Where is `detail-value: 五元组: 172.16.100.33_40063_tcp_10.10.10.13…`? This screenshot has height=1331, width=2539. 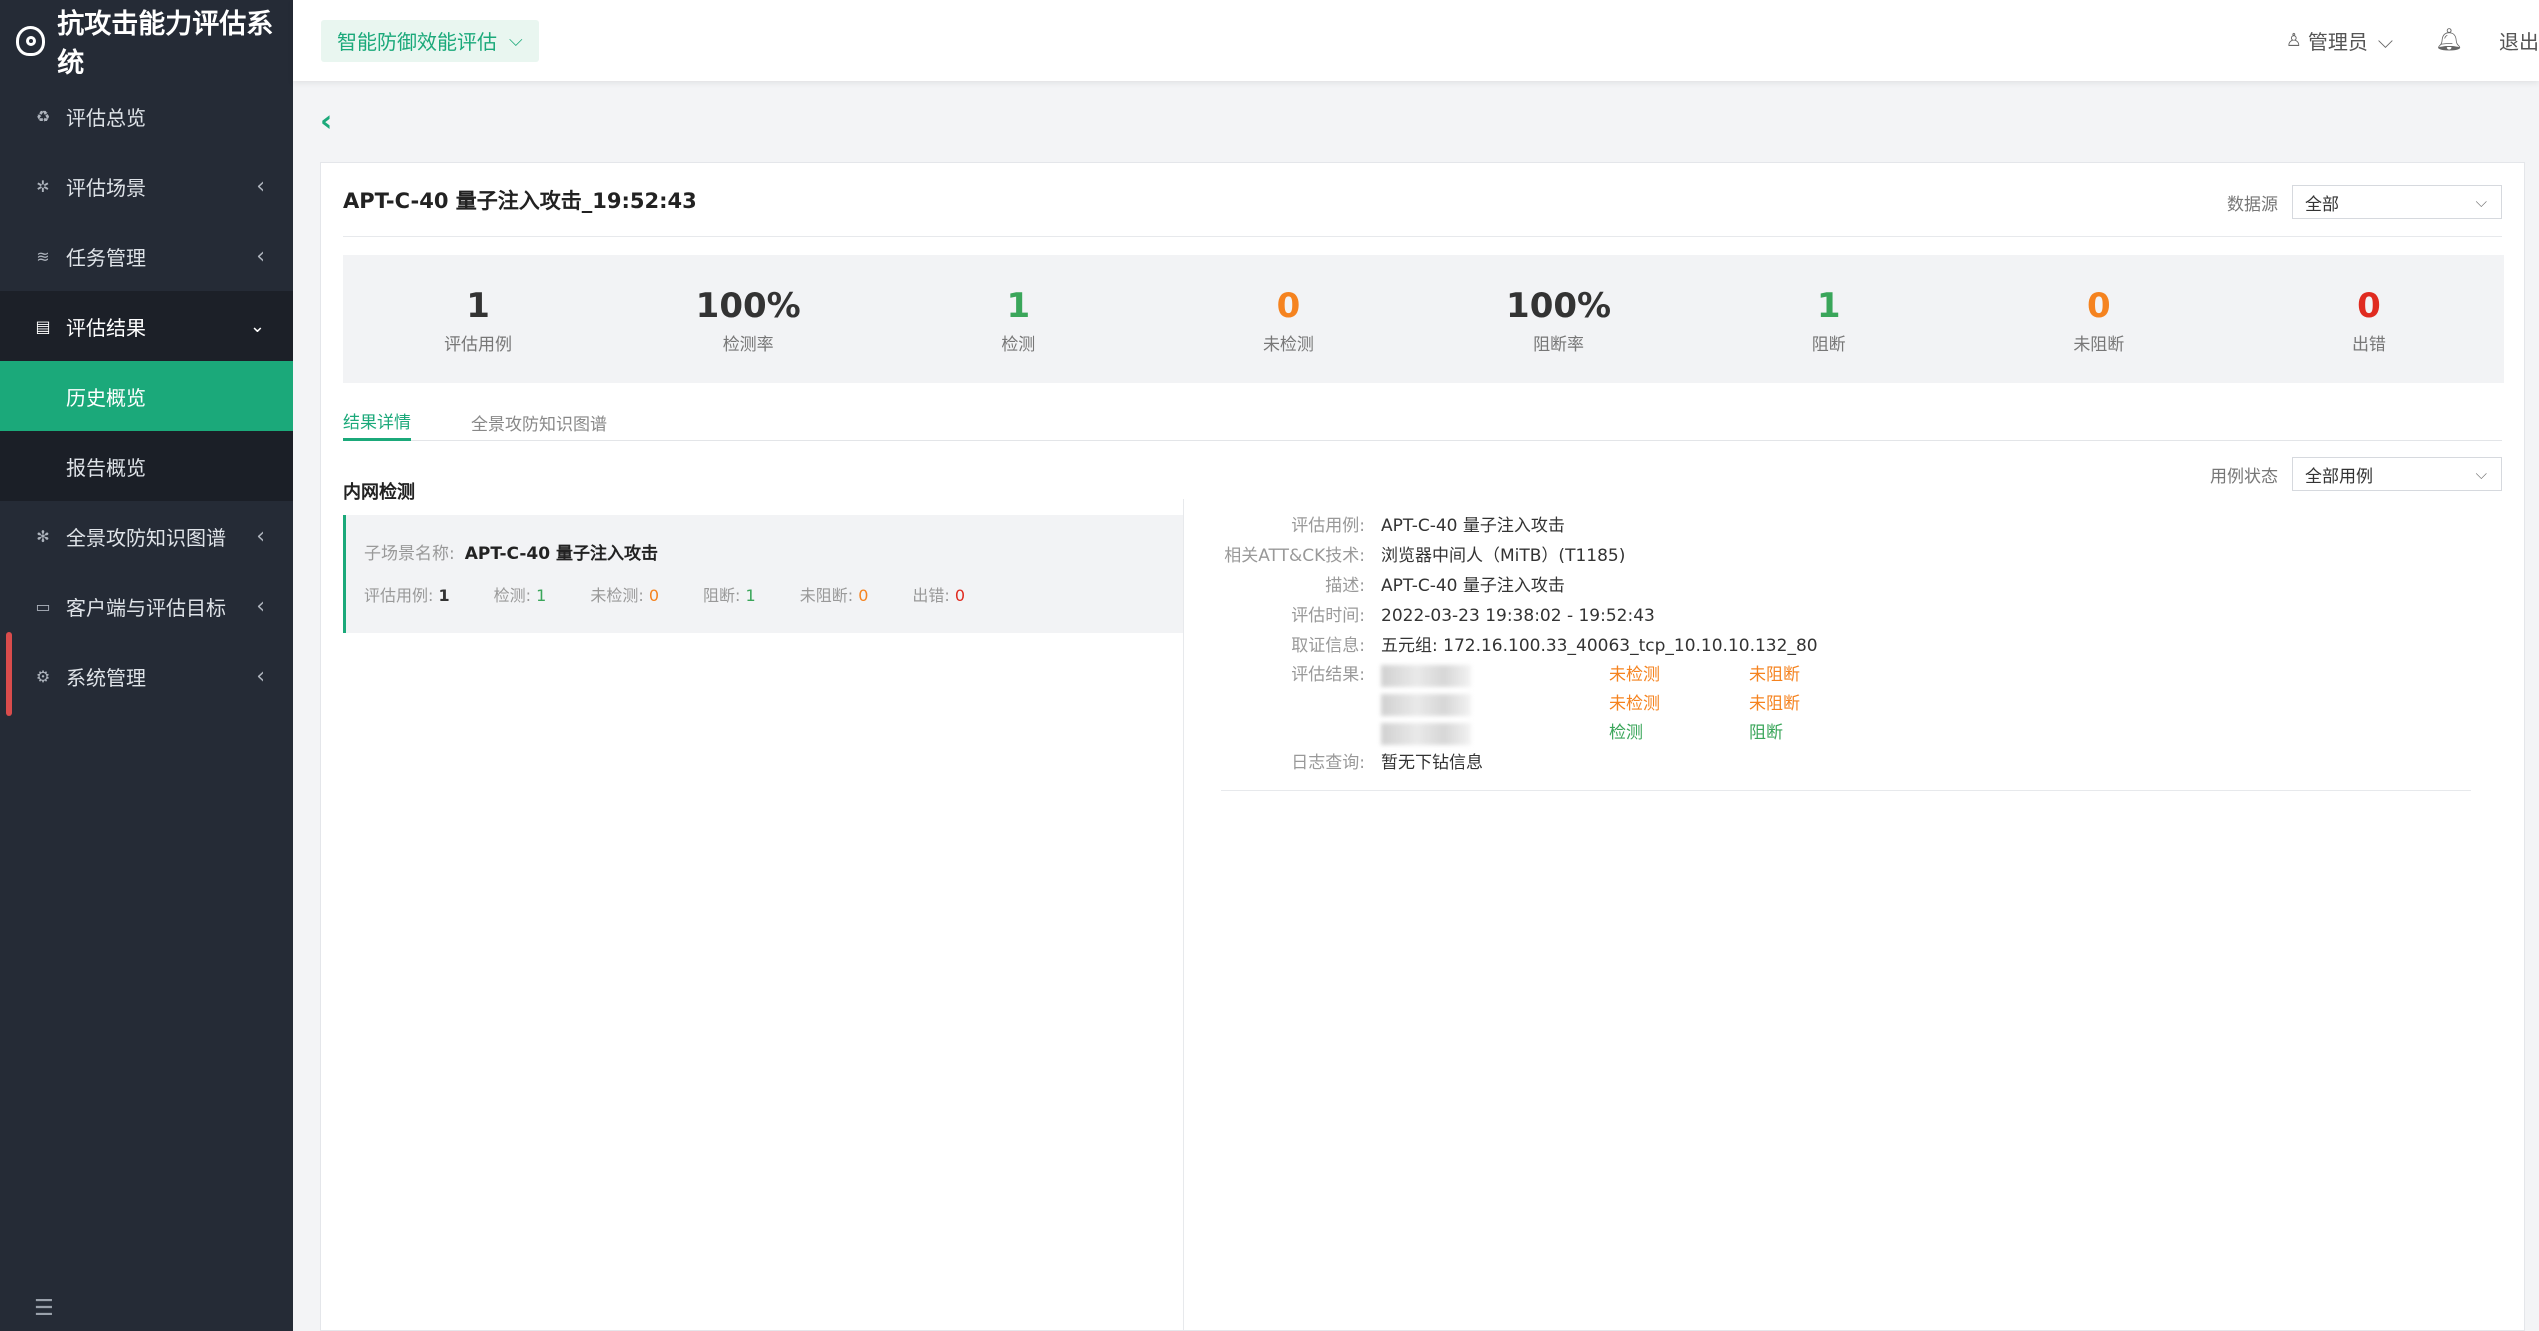
detail-value: 五元组: 172.16.100.33_40063_tcp_10.10.10.13… is located at coordinates (1599, 646).